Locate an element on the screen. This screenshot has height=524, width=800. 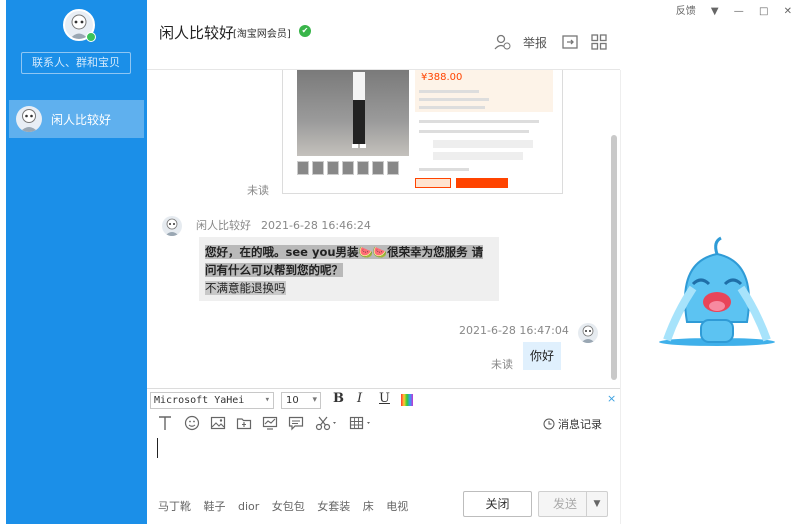
message-text: 问有什么可以帮到您的呢？ is located at coordinates (274, 270).